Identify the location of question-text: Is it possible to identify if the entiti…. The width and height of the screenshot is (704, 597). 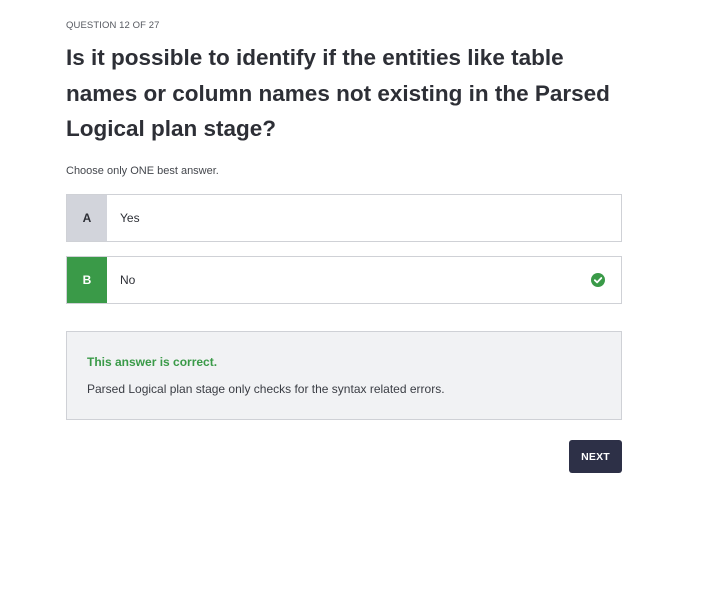
(338, 93).